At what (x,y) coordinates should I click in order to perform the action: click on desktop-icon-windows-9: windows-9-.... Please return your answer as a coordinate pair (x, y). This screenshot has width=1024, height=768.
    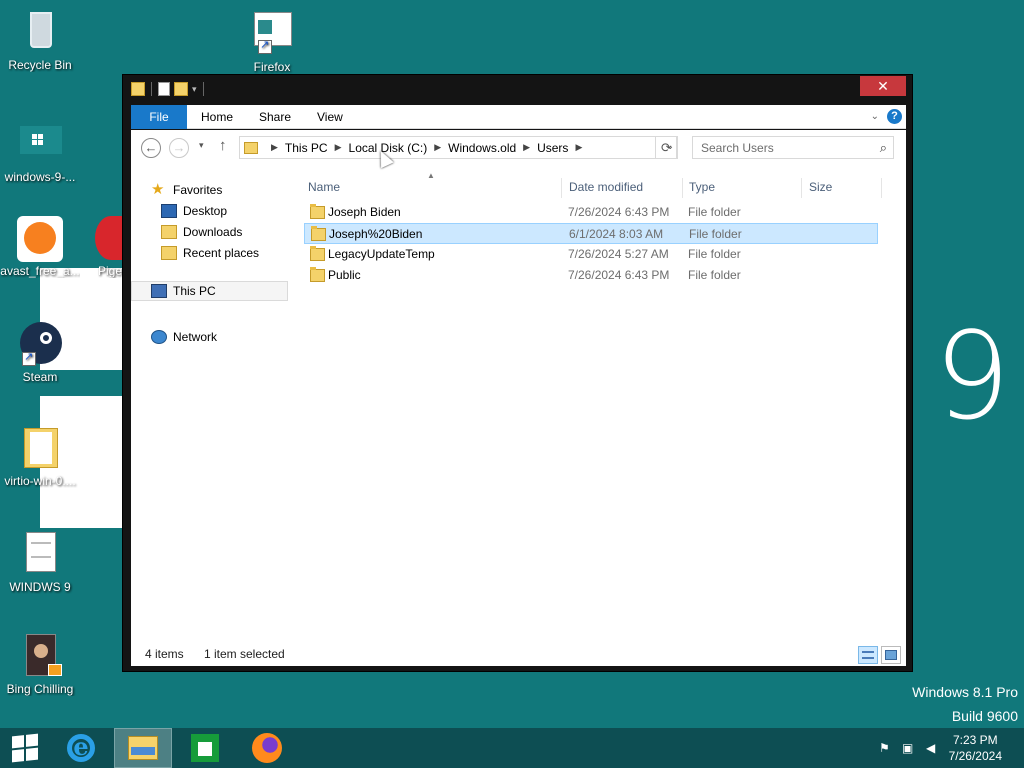
    Looking at the image, I should click on (40, 152).